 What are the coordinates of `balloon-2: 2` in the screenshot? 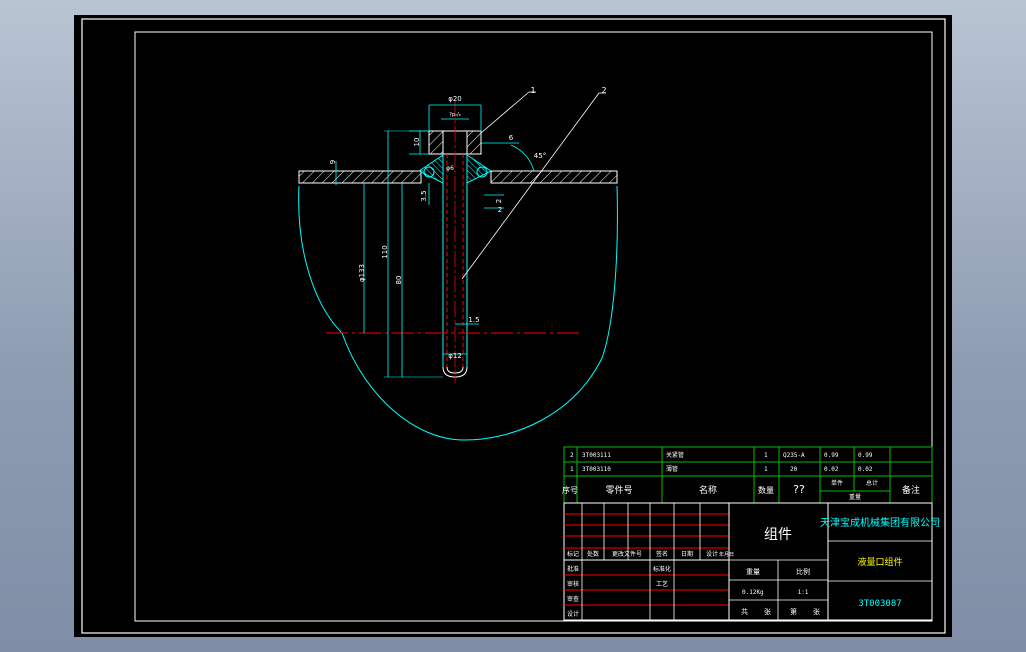 It's located at (603, 90).